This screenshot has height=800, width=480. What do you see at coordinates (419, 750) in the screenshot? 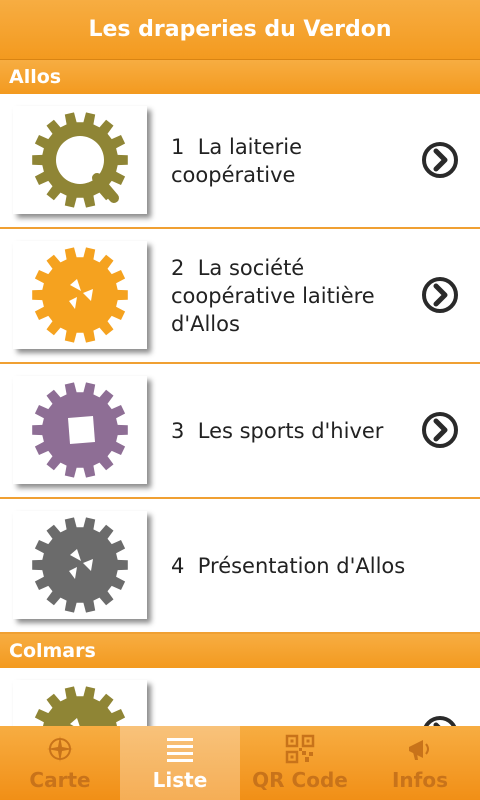
I see `megaphone-icon` at bounding box center [419, 750].